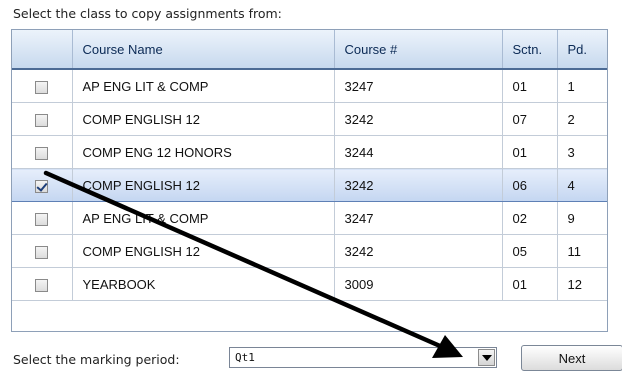 This screenshot has height=373, width=622. What do you see at coordinates (530, 251) in the screenshot?
I see `section-cell: 05` at bounding box center [530, 251].